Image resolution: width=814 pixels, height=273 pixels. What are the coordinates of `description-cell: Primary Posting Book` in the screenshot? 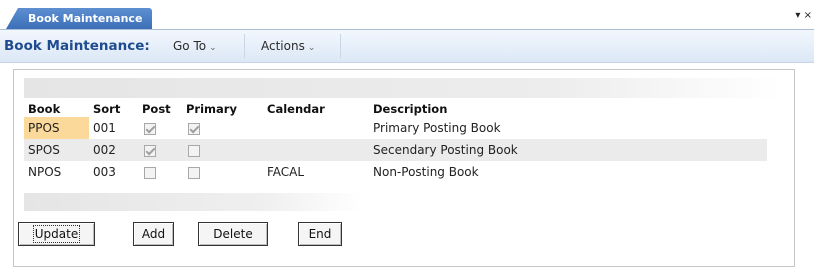 It's located at (437, 128).